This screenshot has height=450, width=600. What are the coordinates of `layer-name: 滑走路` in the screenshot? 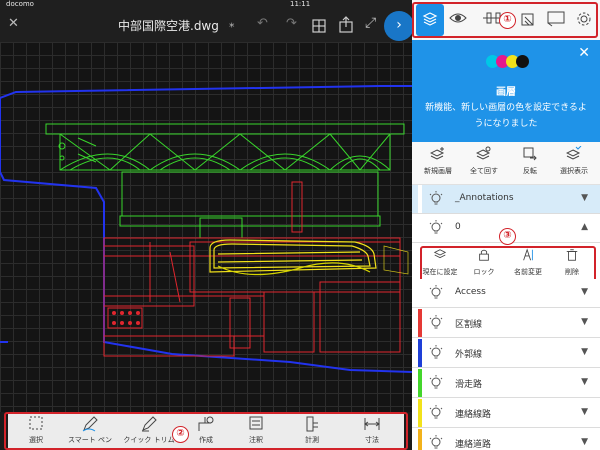 It's located at (469, 385).